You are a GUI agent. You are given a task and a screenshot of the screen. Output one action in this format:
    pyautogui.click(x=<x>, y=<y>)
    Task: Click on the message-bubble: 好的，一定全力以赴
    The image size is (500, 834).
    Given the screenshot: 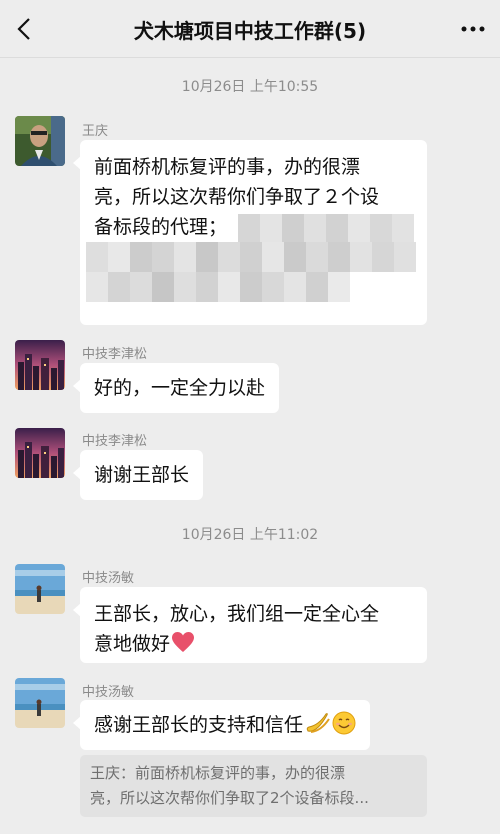 What is the action you would take?
    pyautogui.click(x=176, y=388)
    